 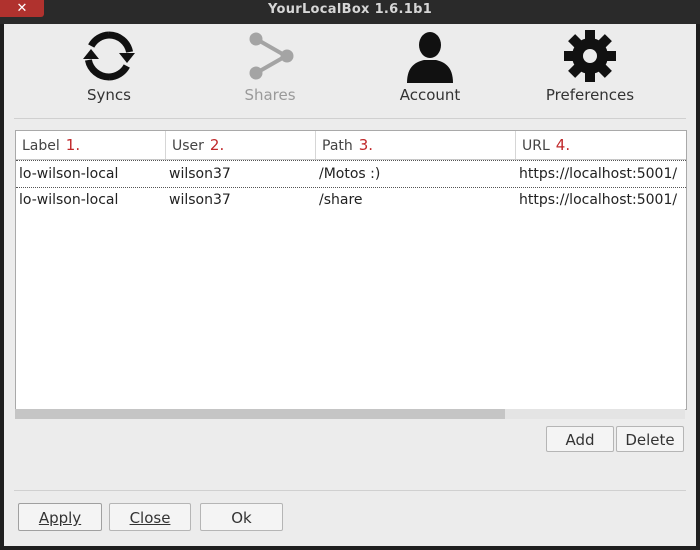 I want to click on close-button-label: Close, so click(x=150, y=518).